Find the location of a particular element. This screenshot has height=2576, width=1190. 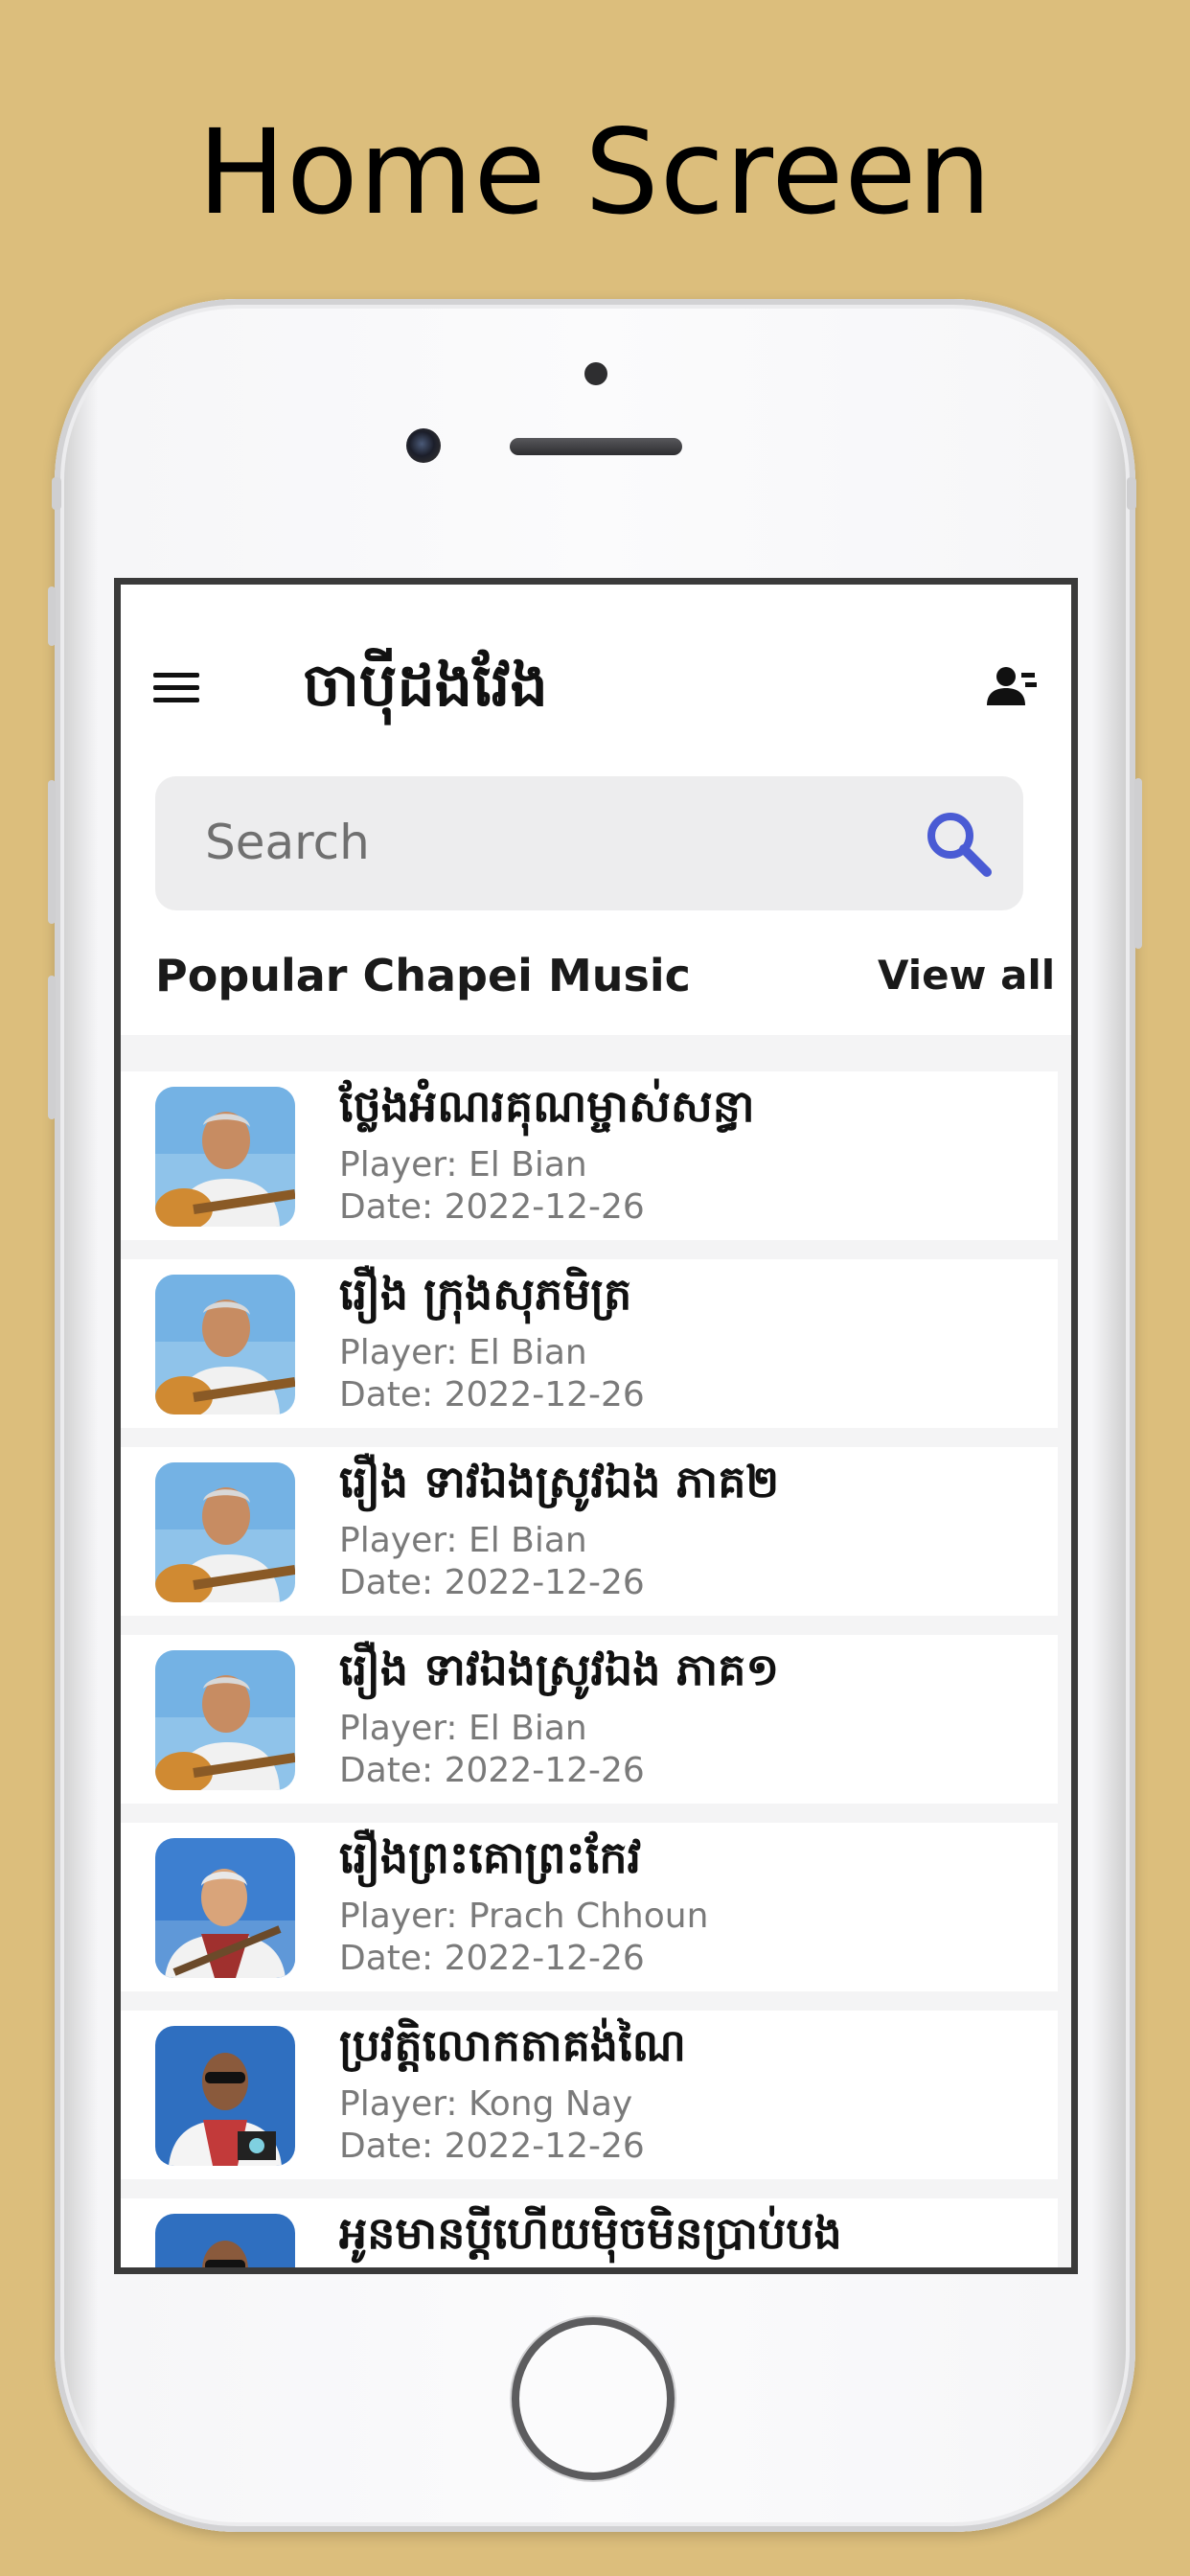

proximity-sensor is located at coordinates (595, 374).